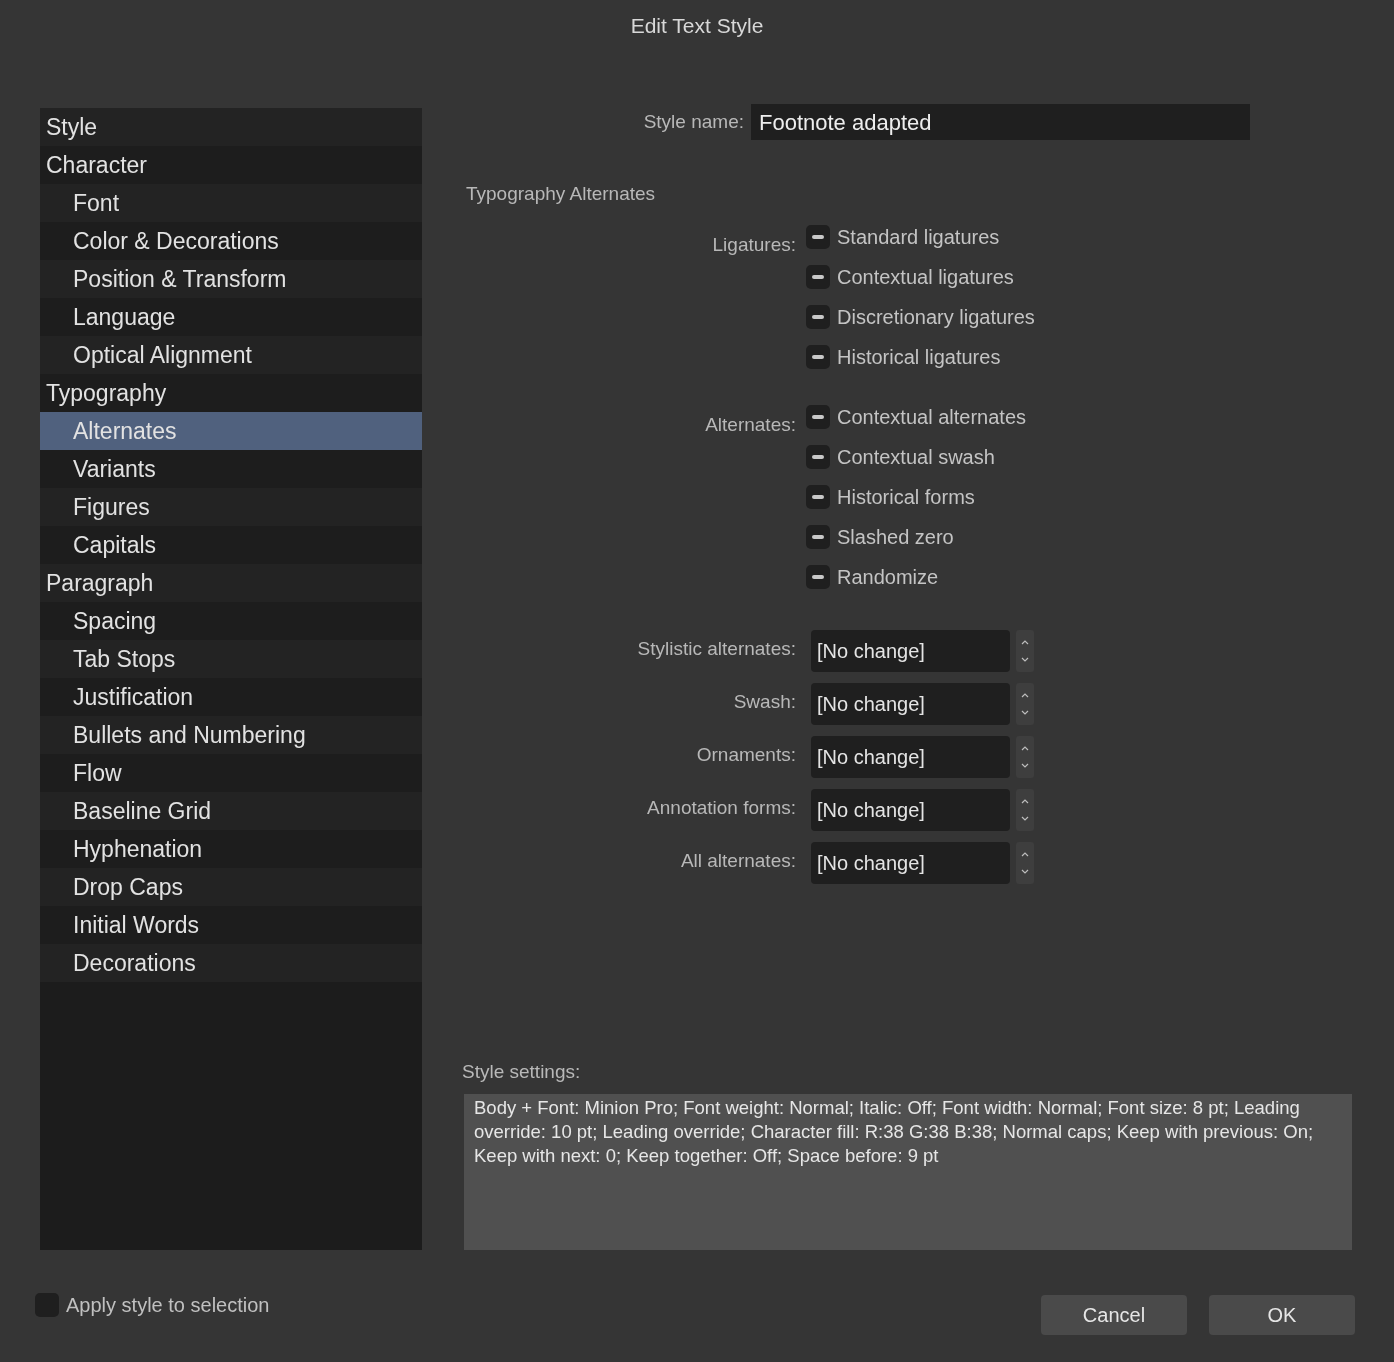 This screenshot has height=1362, width=1394. What do you see at coordinates (918, 237) in the screenshot?
I see `option-label: Standard ligatures` at bounding box center [918, 237].